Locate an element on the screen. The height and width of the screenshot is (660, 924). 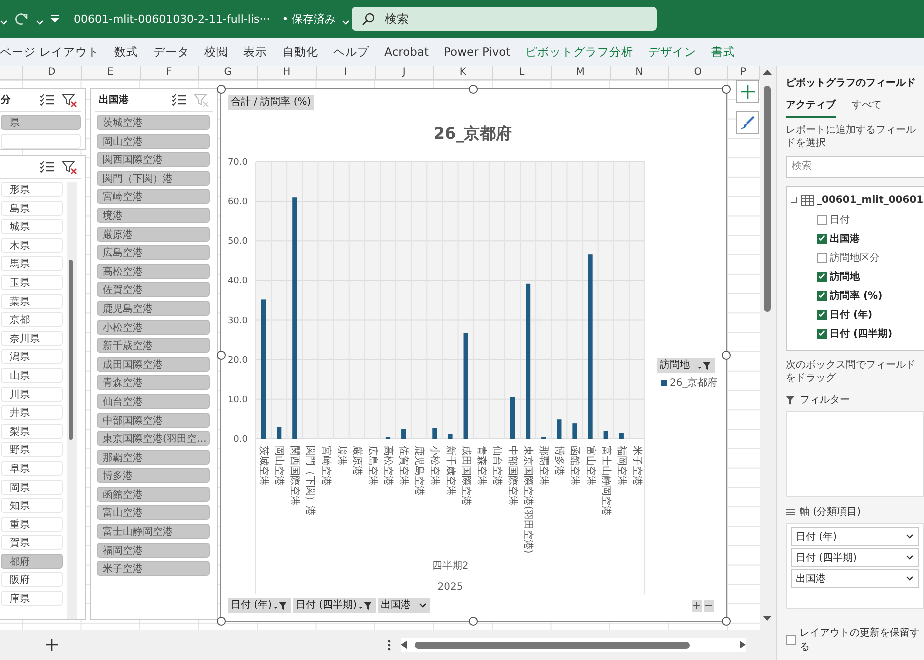
add-sheet-icon is located at coordinates (52, 645).